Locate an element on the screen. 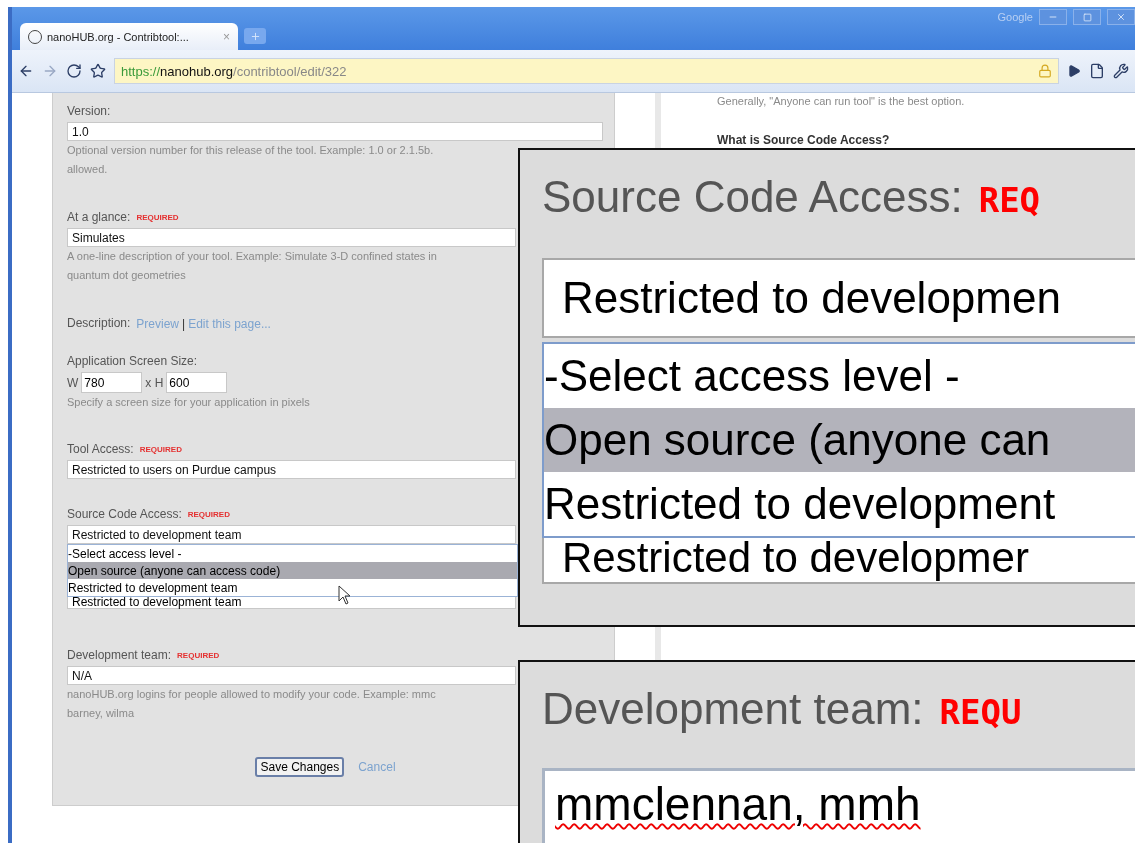  text-field: Simulates is located at coordinates (291, 237).